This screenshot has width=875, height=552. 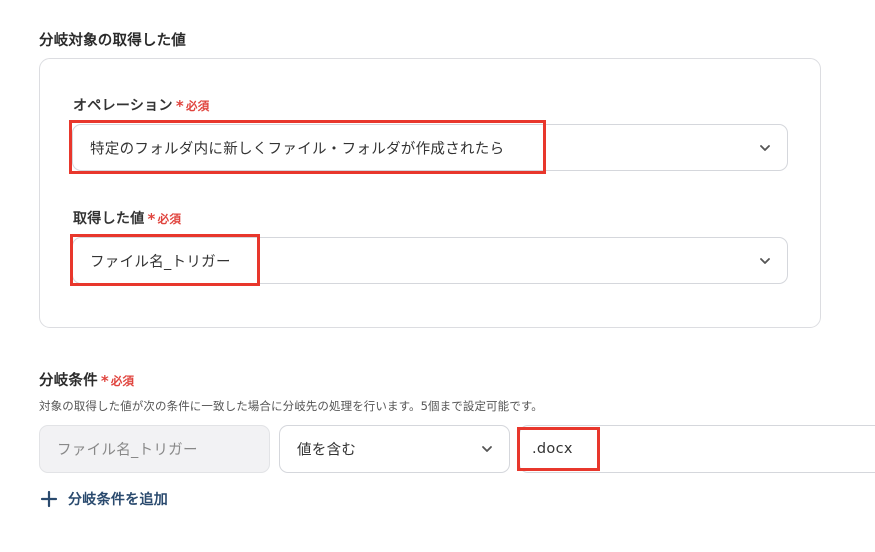 What do you see at coordinates (197, 106) in the screenshot?
I see `operation-required-text: 必須` at bounding box center [197, 106].